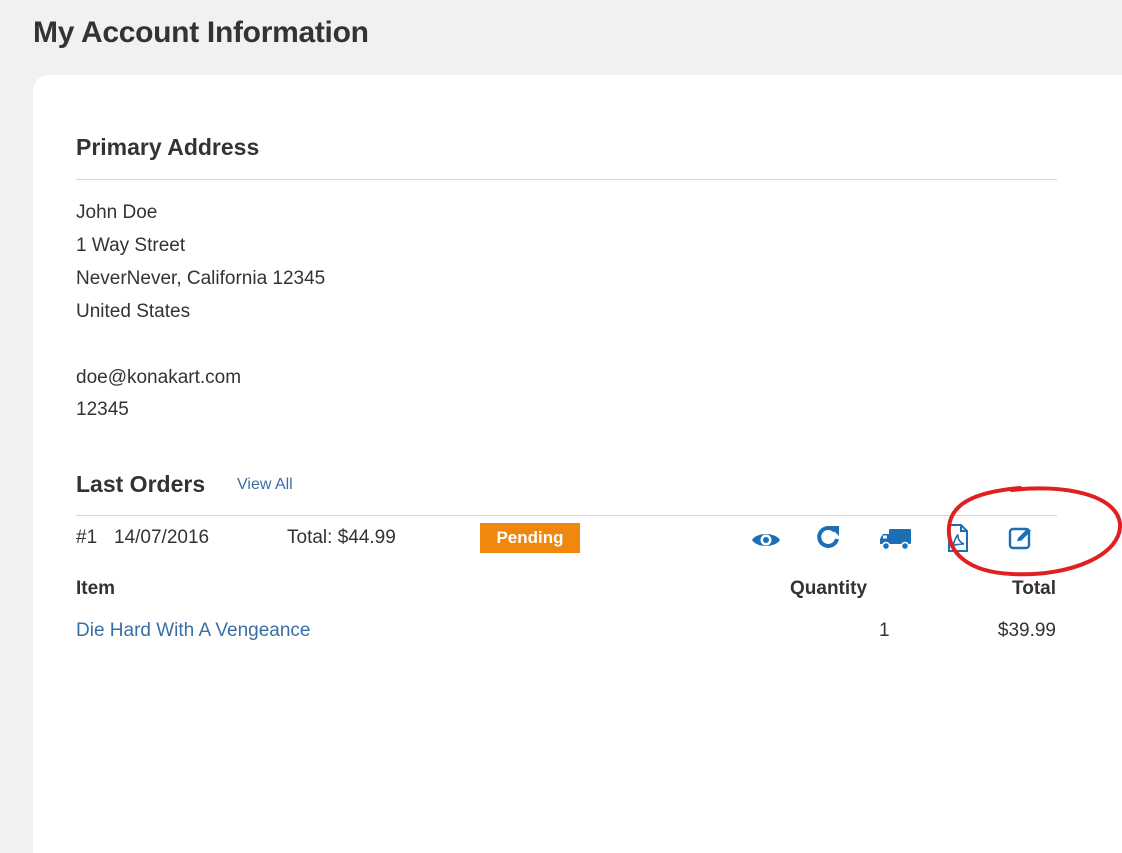 The image size is (1122, 853). I want to click on primary-address-heading: Primary Address, so click(168, 147).